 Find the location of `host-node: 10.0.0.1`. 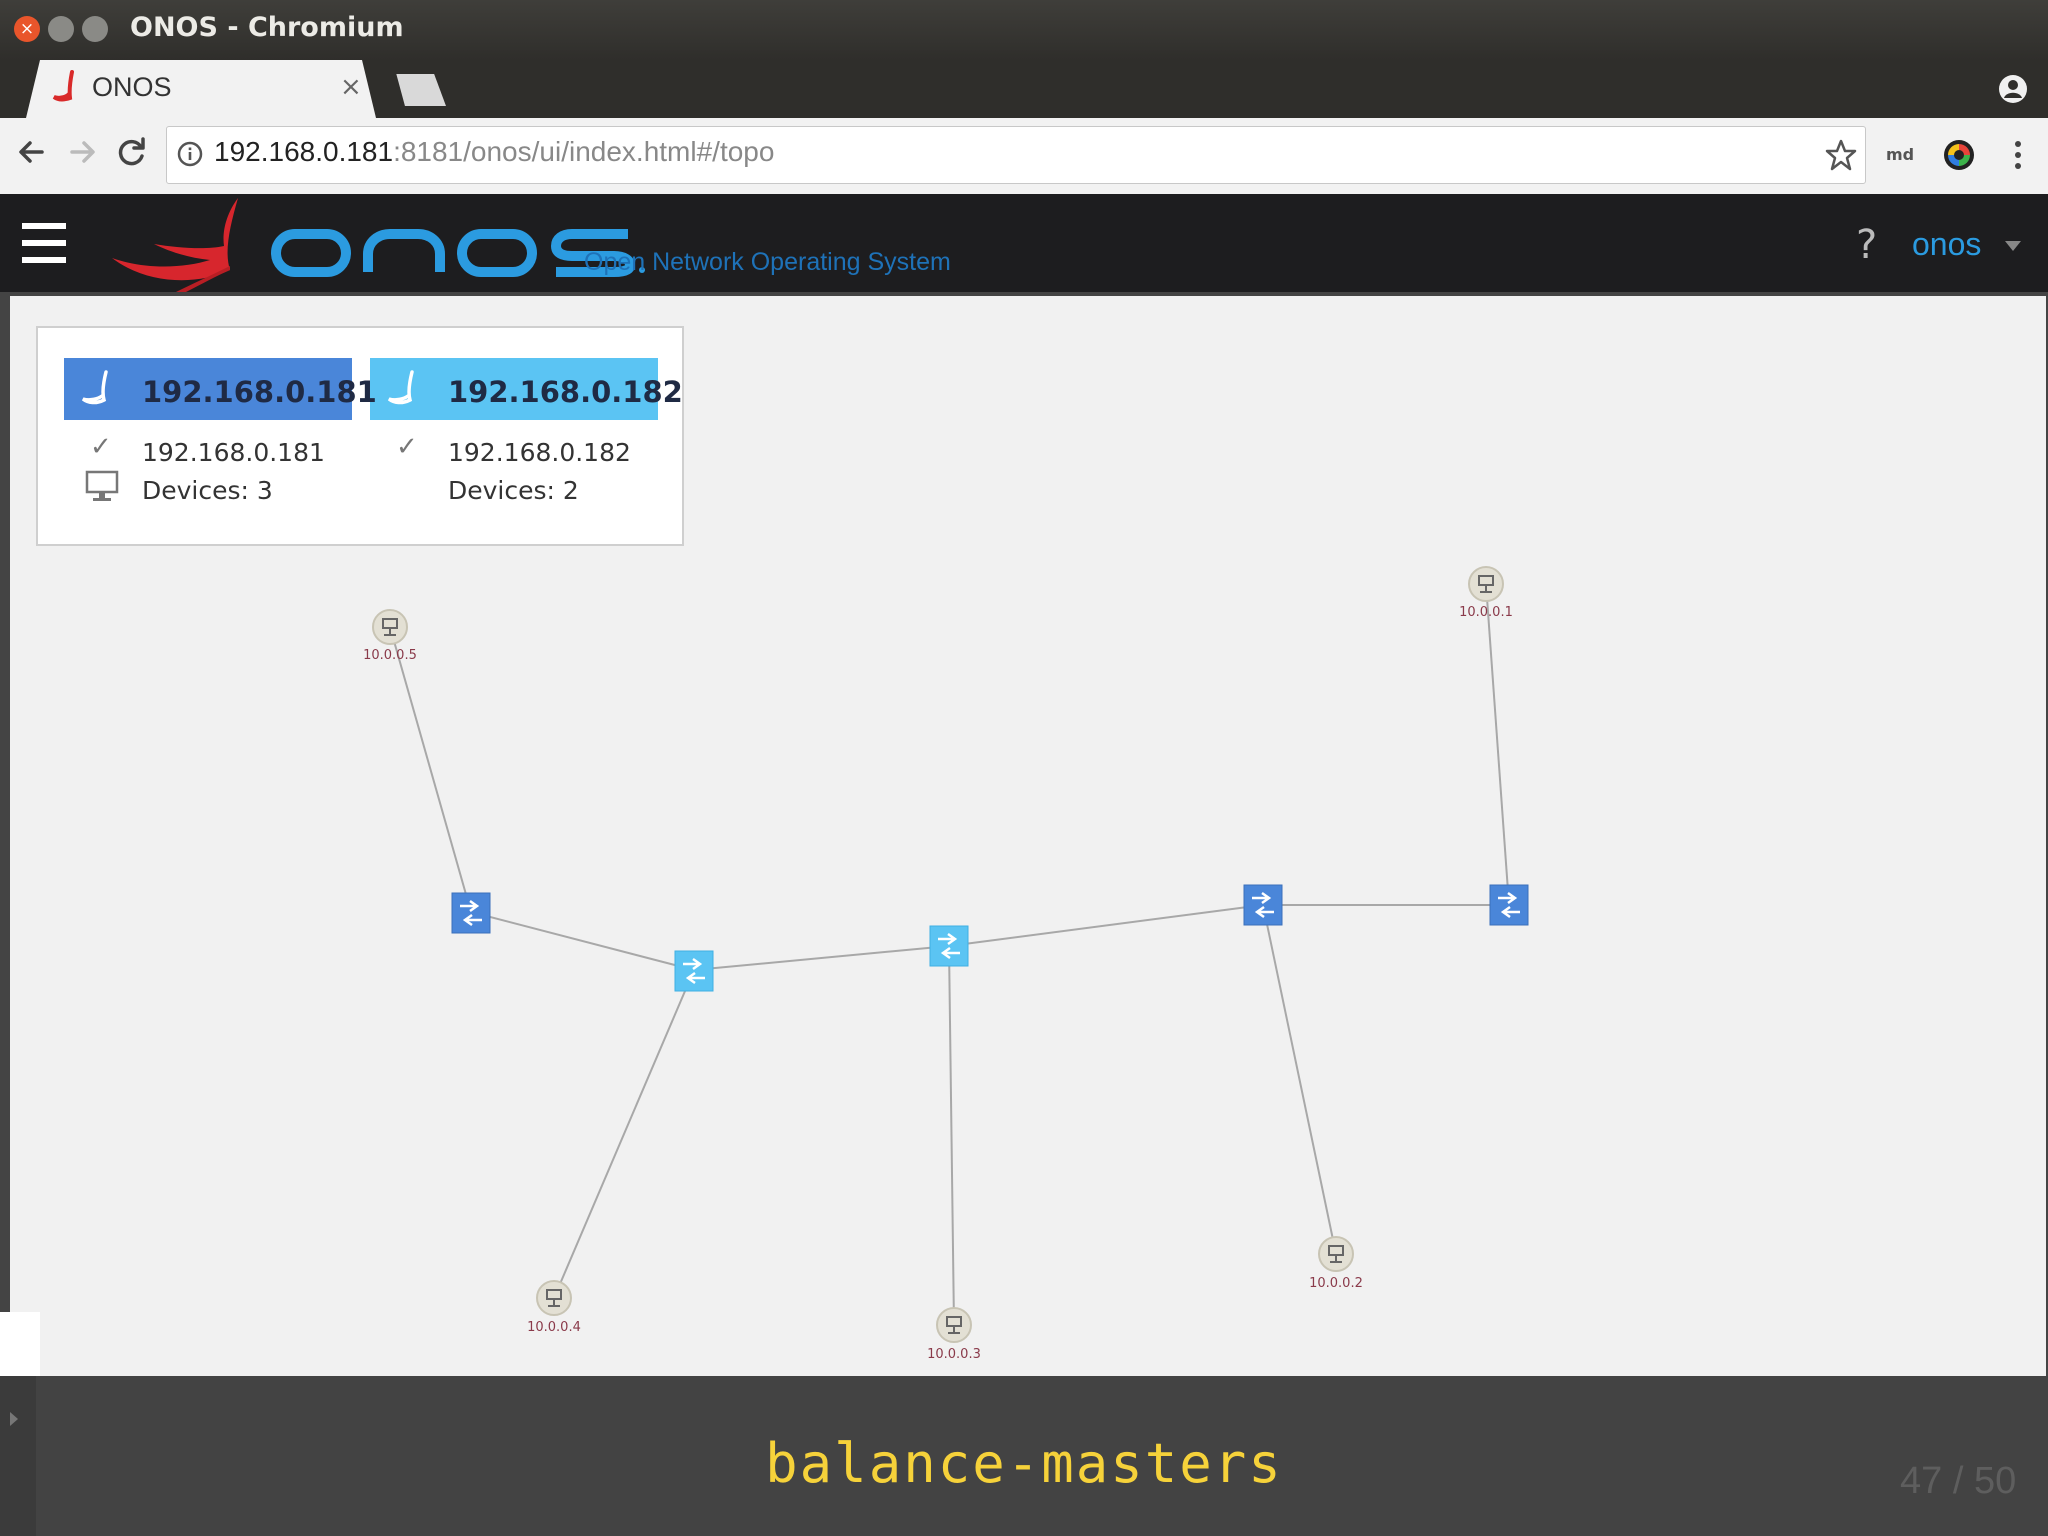

host-node: 10.0.0.1 is located at coordinates (1486, 593).